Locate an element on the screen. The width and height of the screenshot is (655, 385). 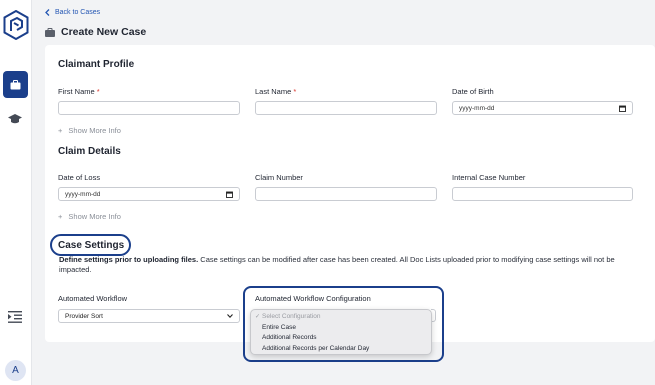
claim-details-title: Claim Details is located at coordinates (89, 151).